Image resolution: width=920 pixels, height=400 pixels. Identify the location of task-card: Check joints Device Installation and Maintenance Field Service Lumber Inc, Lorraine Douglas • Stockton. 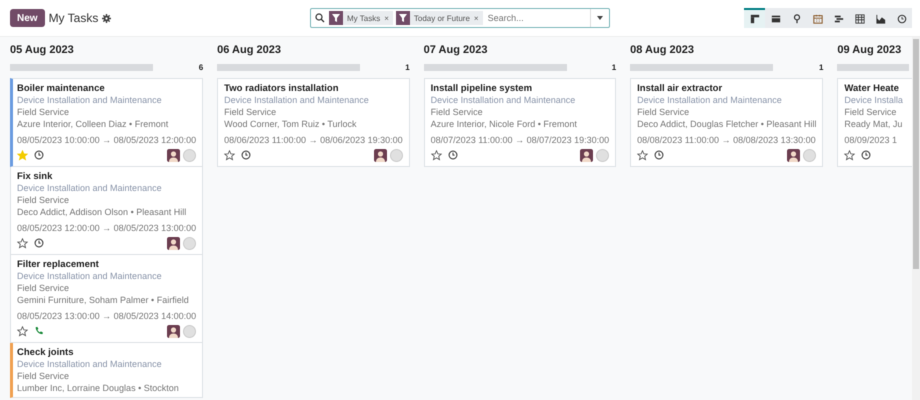
(107, 370).